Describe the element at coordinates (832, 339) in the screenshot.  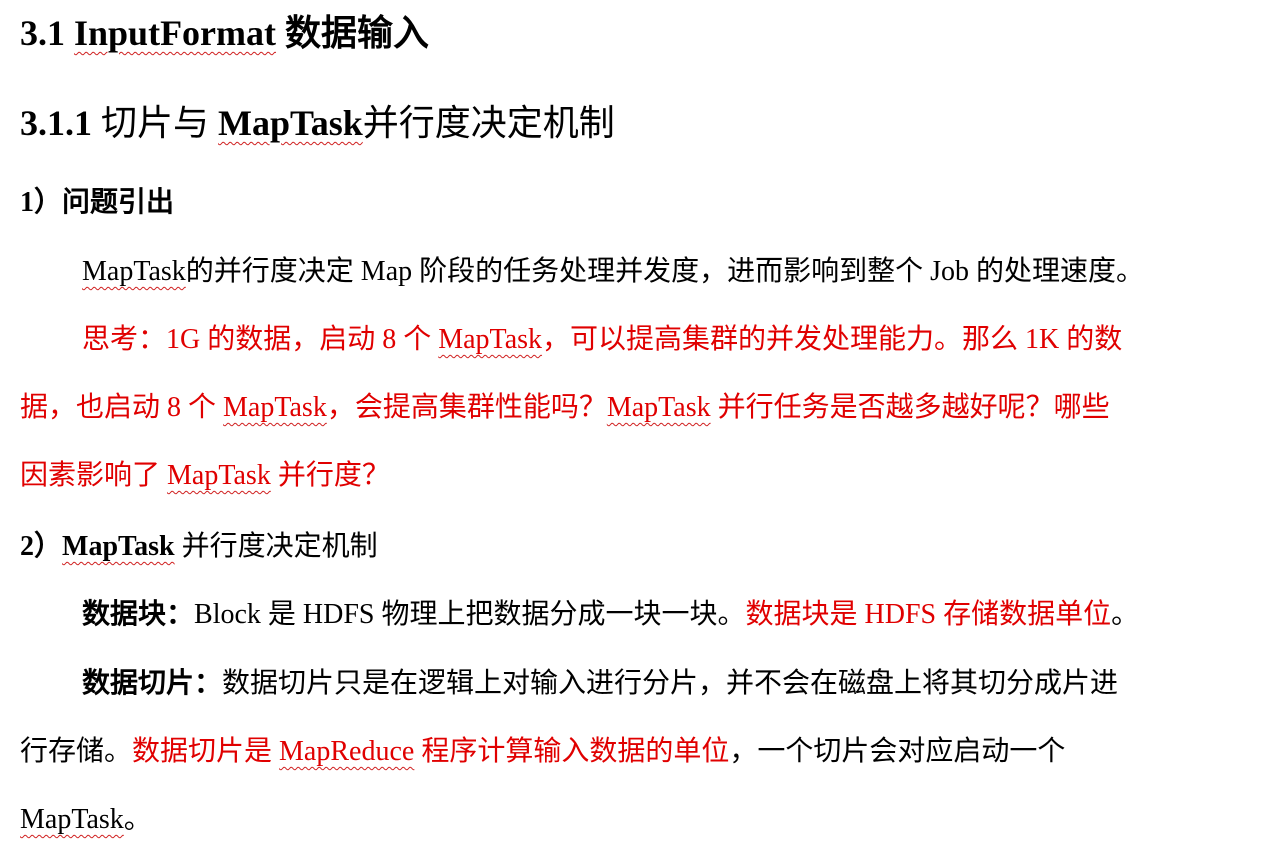
I see `thinking-text-b: ，可以提高集群的并发处理能力。那么 1K 的数` at that location.